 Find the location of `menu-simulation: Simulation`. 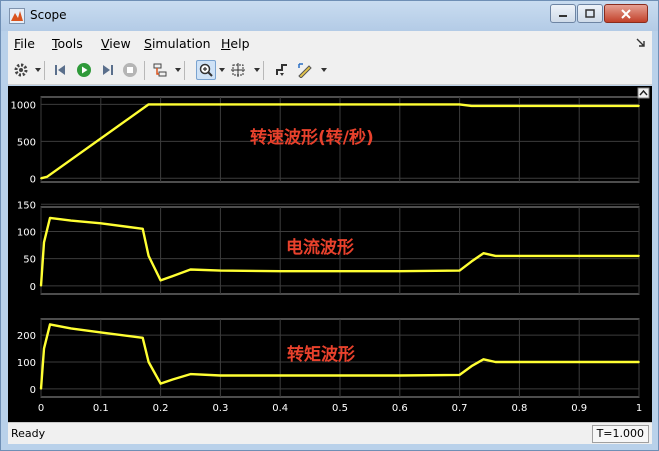

menu-simulation: Simulation is located at coordinates (177, 43).